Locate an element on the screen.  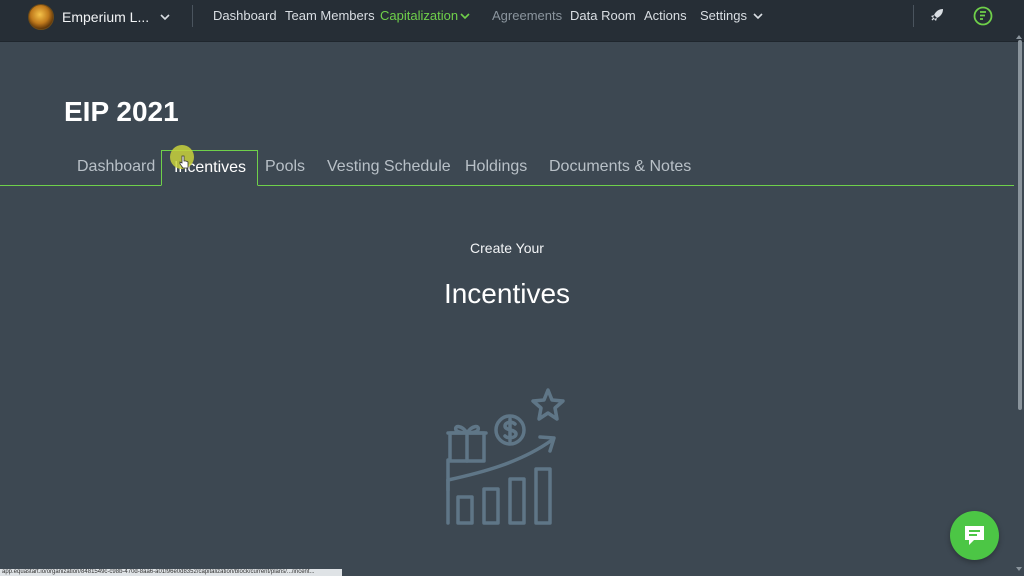
empty-state-subtitle: Create Your is located at coordinates (507, 248).